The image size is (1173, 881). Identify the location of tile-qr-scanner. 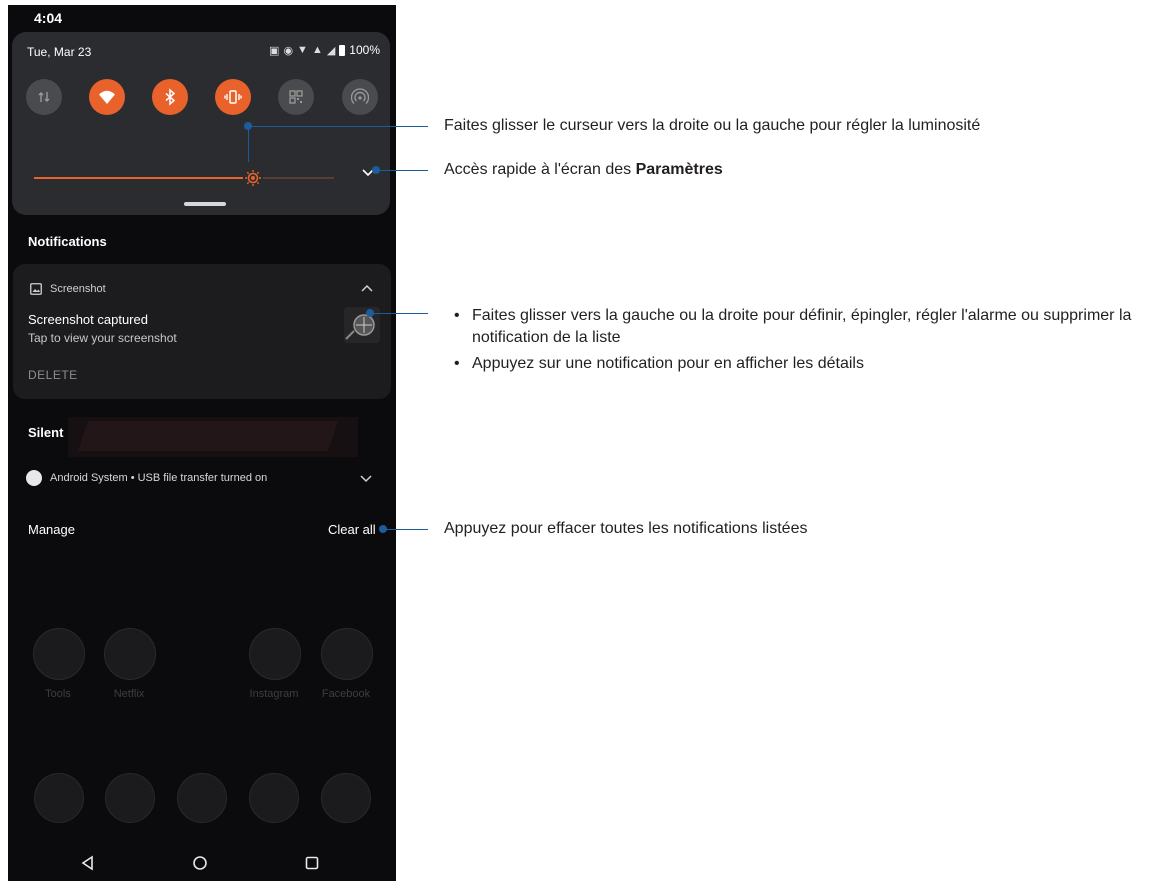
(296, 97).